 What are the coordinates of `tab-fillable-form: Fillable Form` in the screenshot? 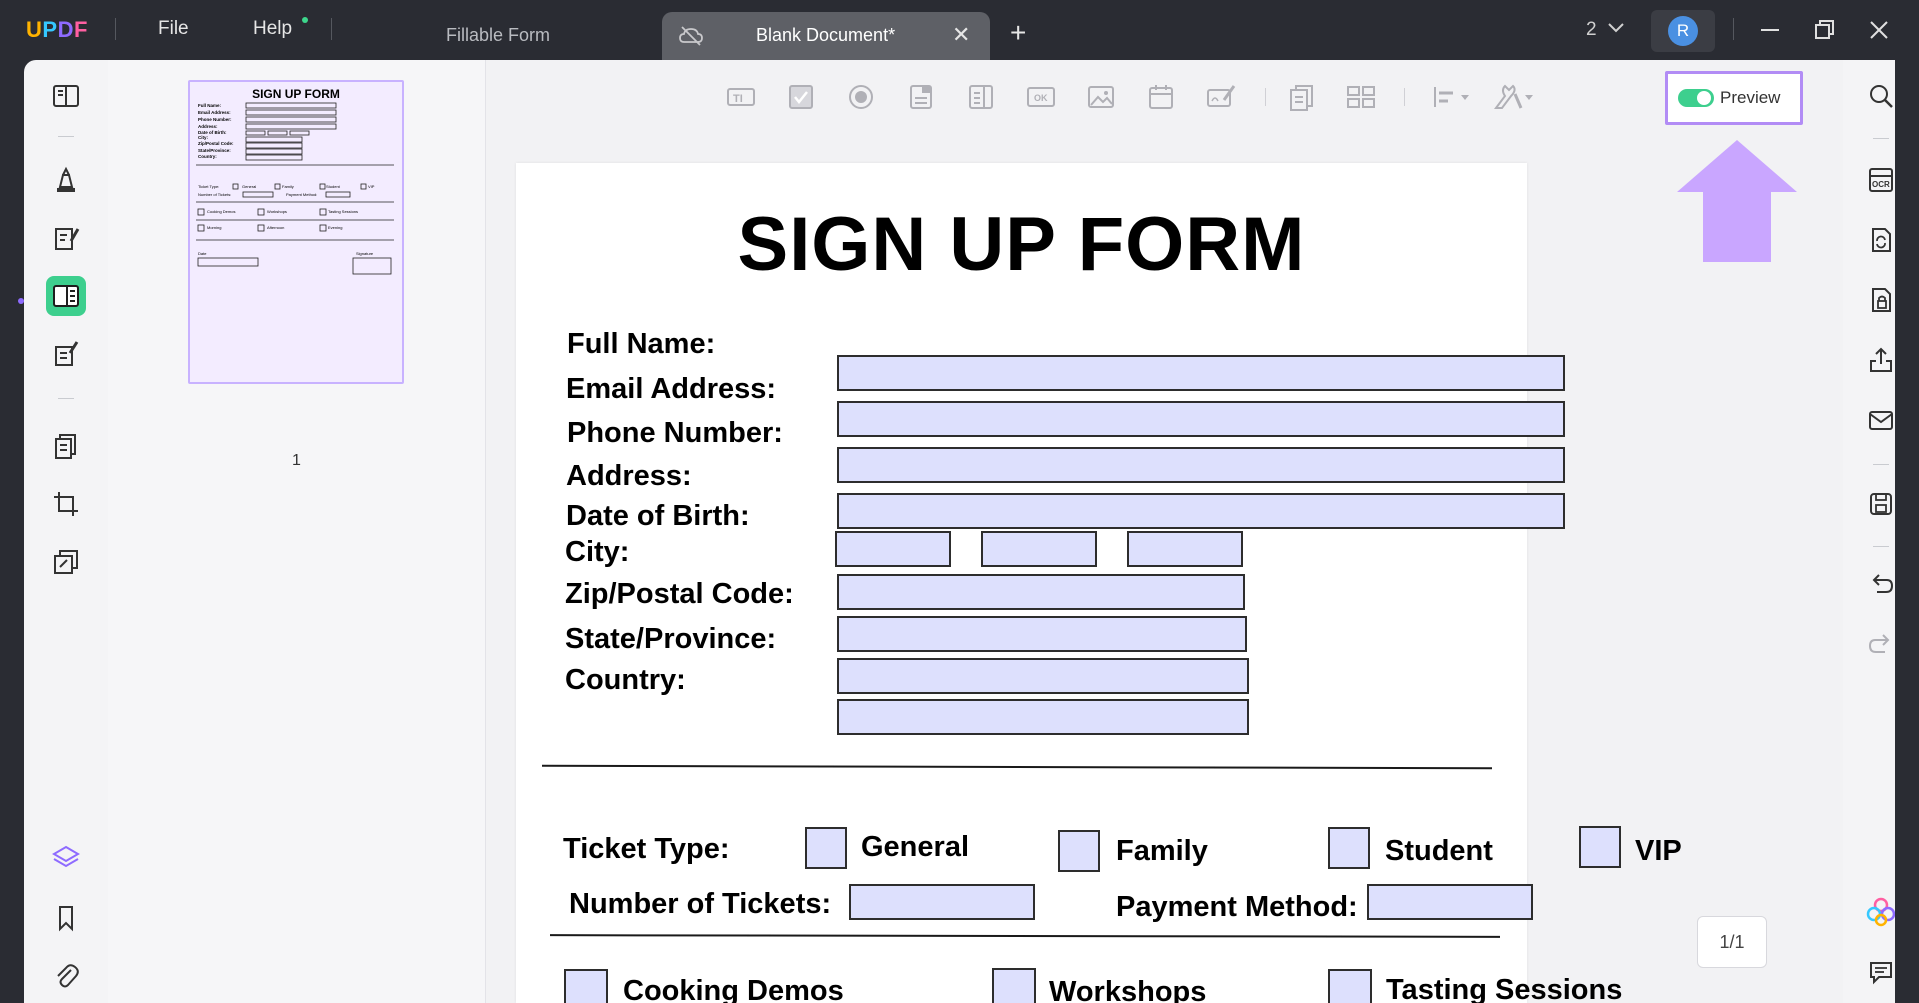 It's located at (498, 35).